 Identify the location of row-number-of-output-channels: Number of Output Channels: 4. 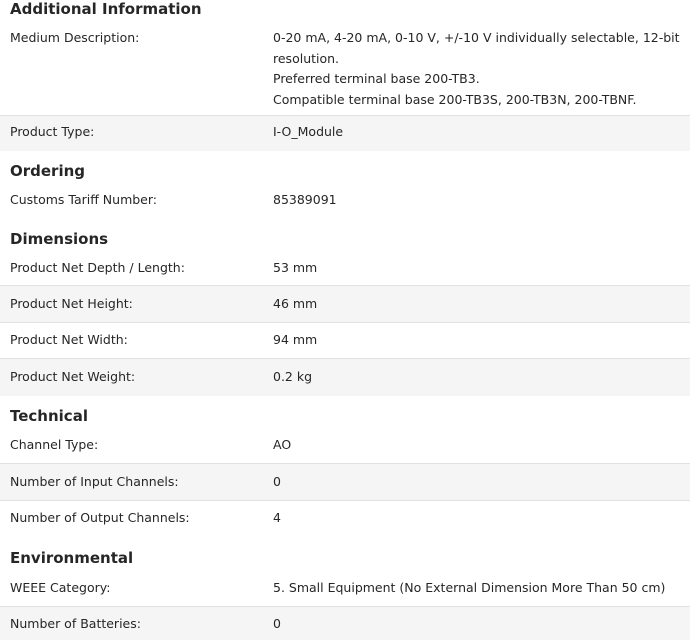
(345, 519).